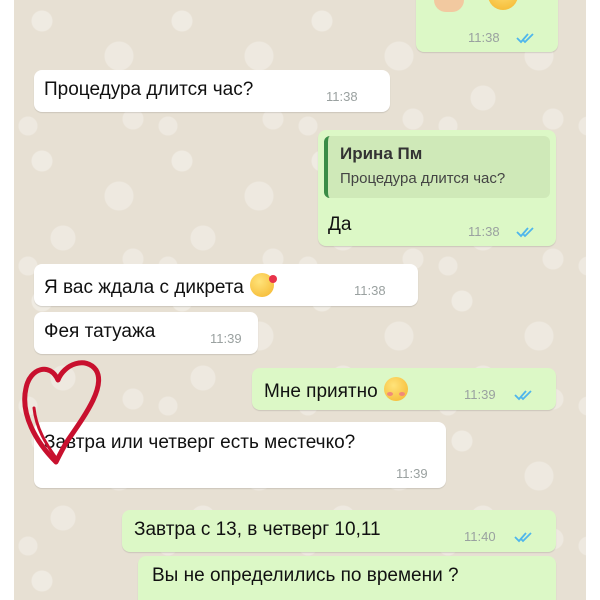 The image size is (600, 600). I want to click on message-outgoing: Вы не определились по времени ?, so click(347, 578).